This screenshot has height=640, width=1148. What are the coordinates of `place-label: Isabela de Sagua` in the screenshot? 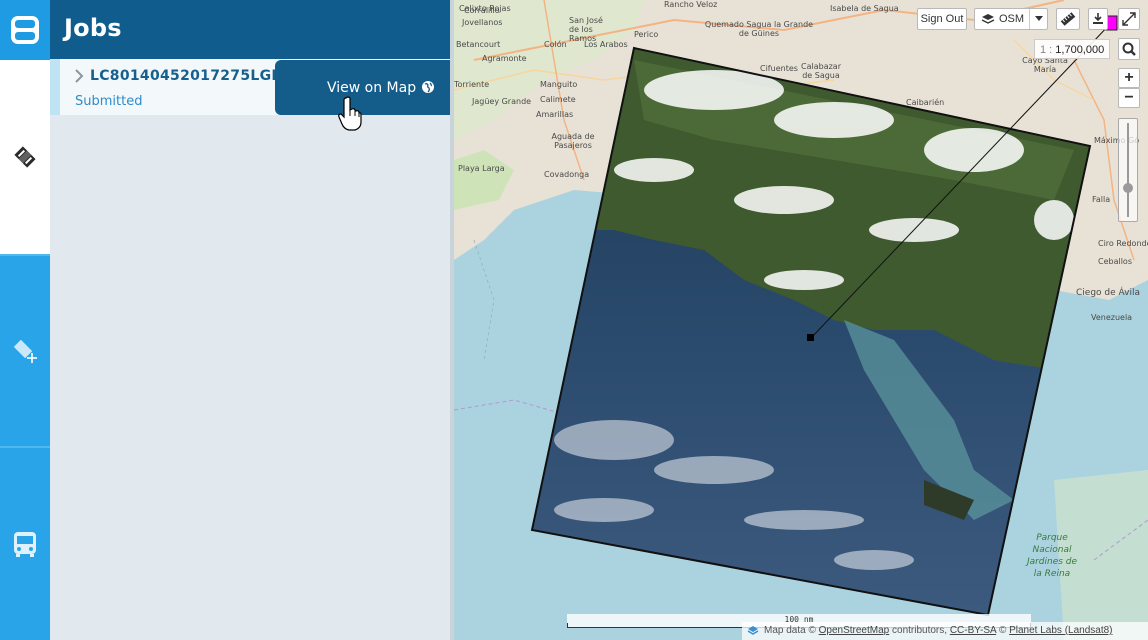 It's located at (864, 8).